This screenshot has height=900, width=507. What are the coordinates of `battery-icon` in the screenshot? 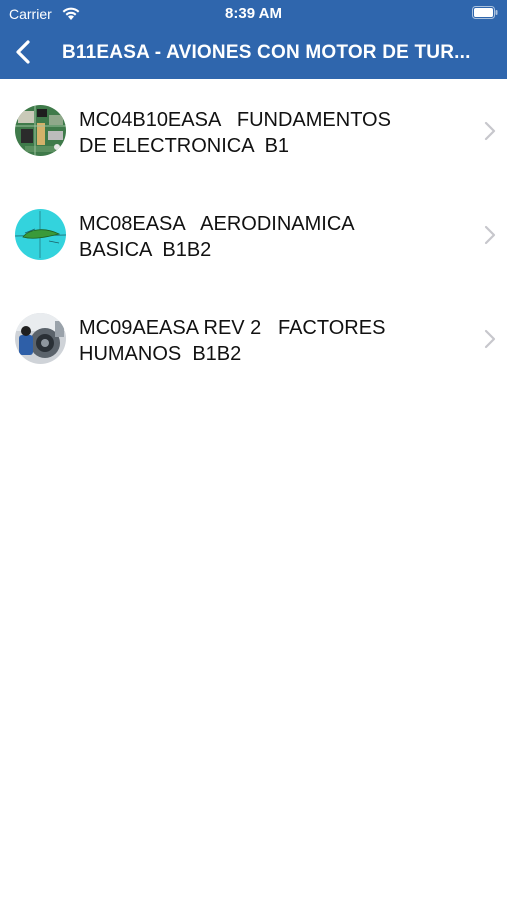 It's located at (485, 12).